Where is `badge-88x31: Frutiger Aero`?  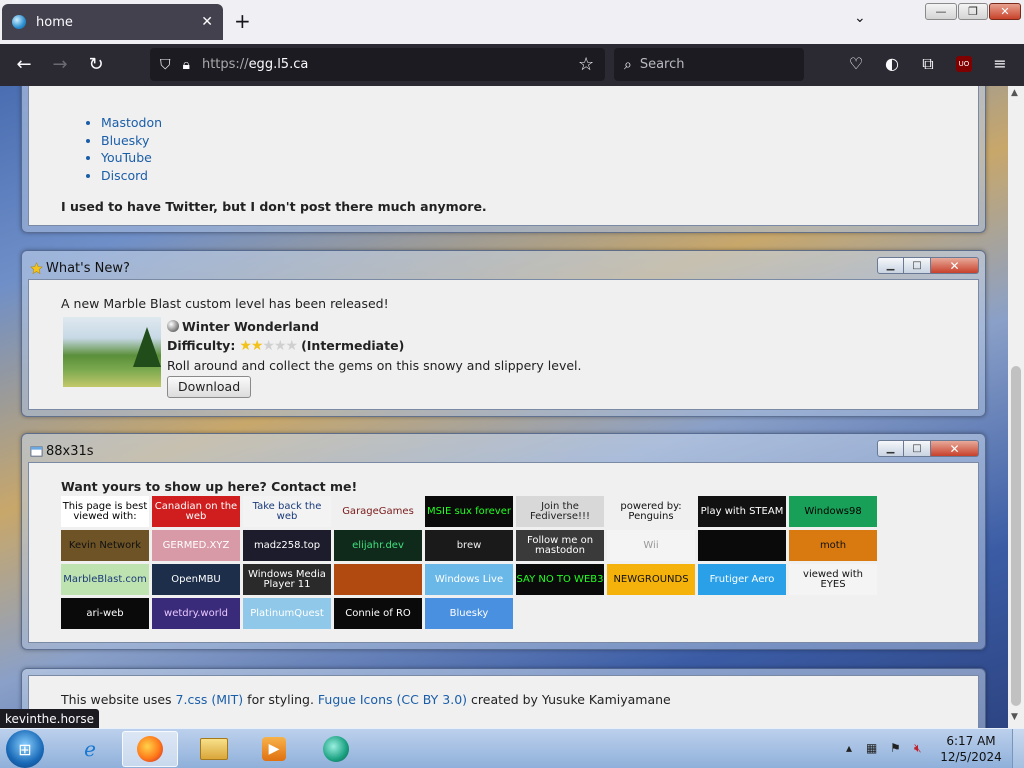 badge-88x31: Frutiger Aero is located at coordinates (742, 579).